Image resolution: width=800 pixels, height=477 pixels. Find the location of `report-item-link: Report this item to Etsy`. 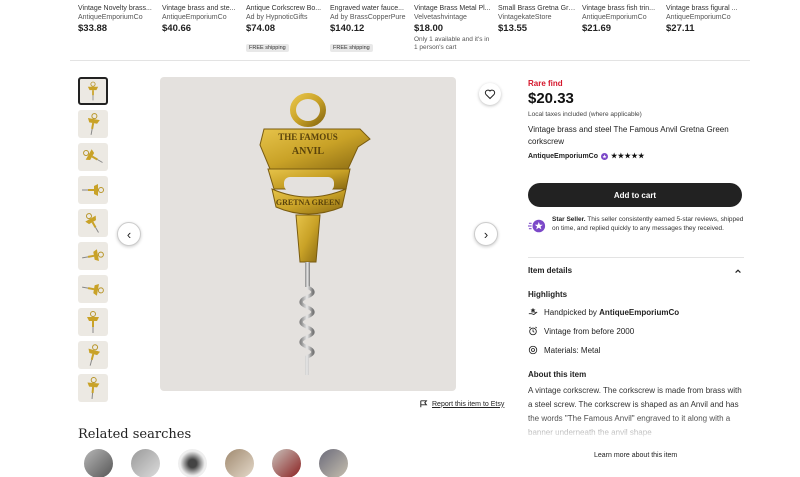

report-item-link: Report this item to Etsy is located at coordinates (462, 404).